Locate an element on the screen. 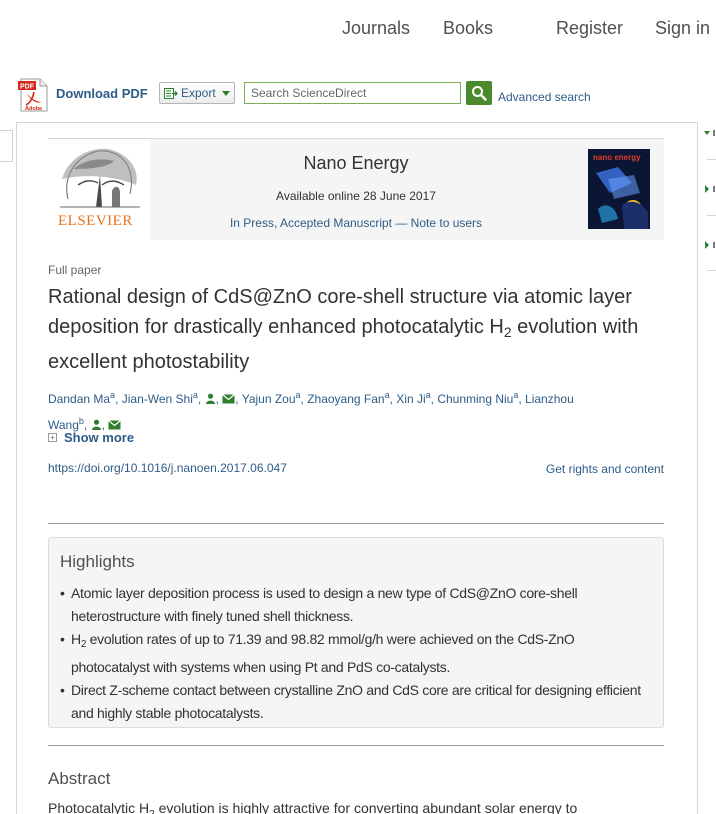 The height and width of the screenshot is (814, 716). cover-art: nano energy is located at coordinates (619, 189).